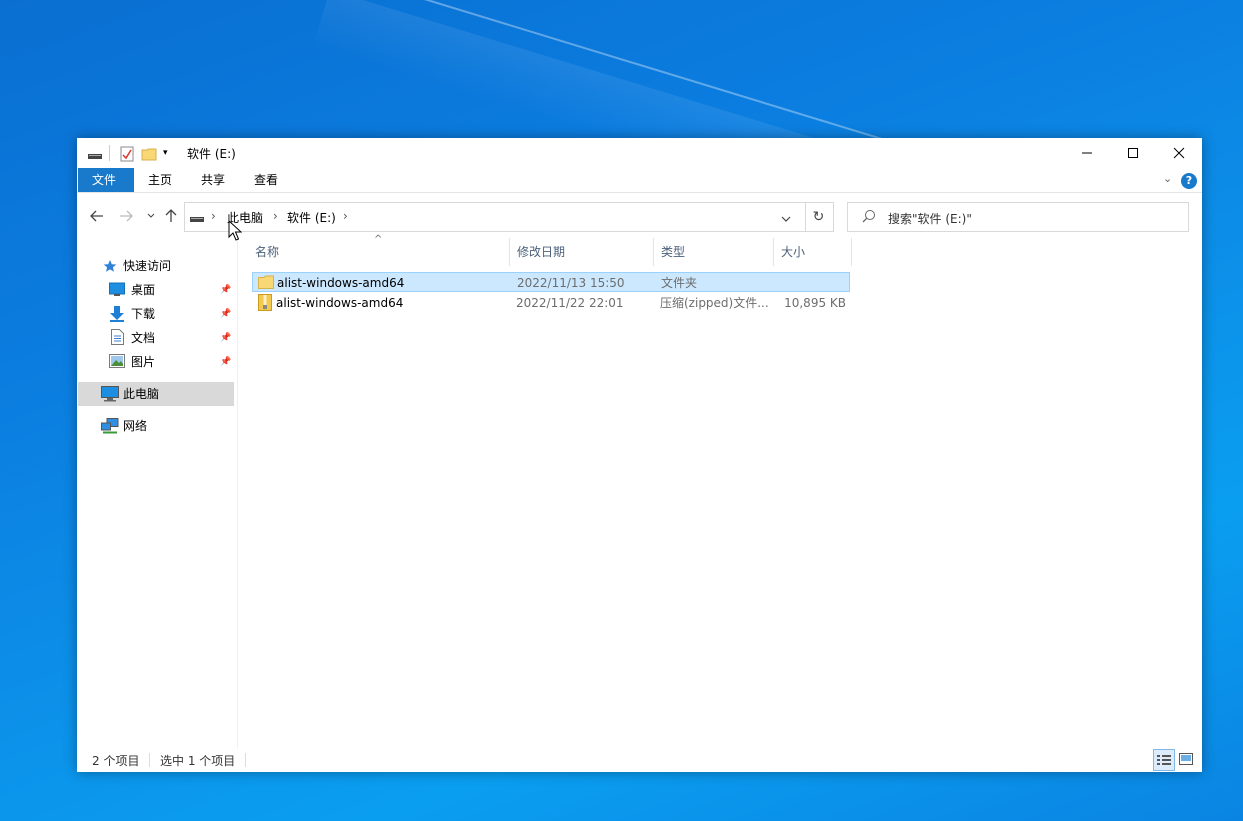 Image resolution: width=1243 pixels, height=821 pixels. What do you see at coordinates (570, 303) in the screenshot?
I see `file-date: 2022/11/22 22:01` at bounding box center [570, 303].